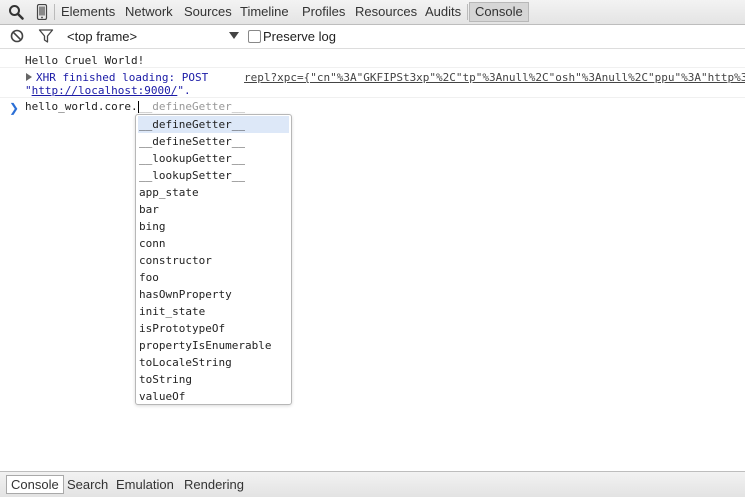 The height and width of the screenshot is (497, 745). What do you see at coordinates (88, 12) in the screenshot?
I see `tab-elements: Elements` at bounding box center [88, 12].